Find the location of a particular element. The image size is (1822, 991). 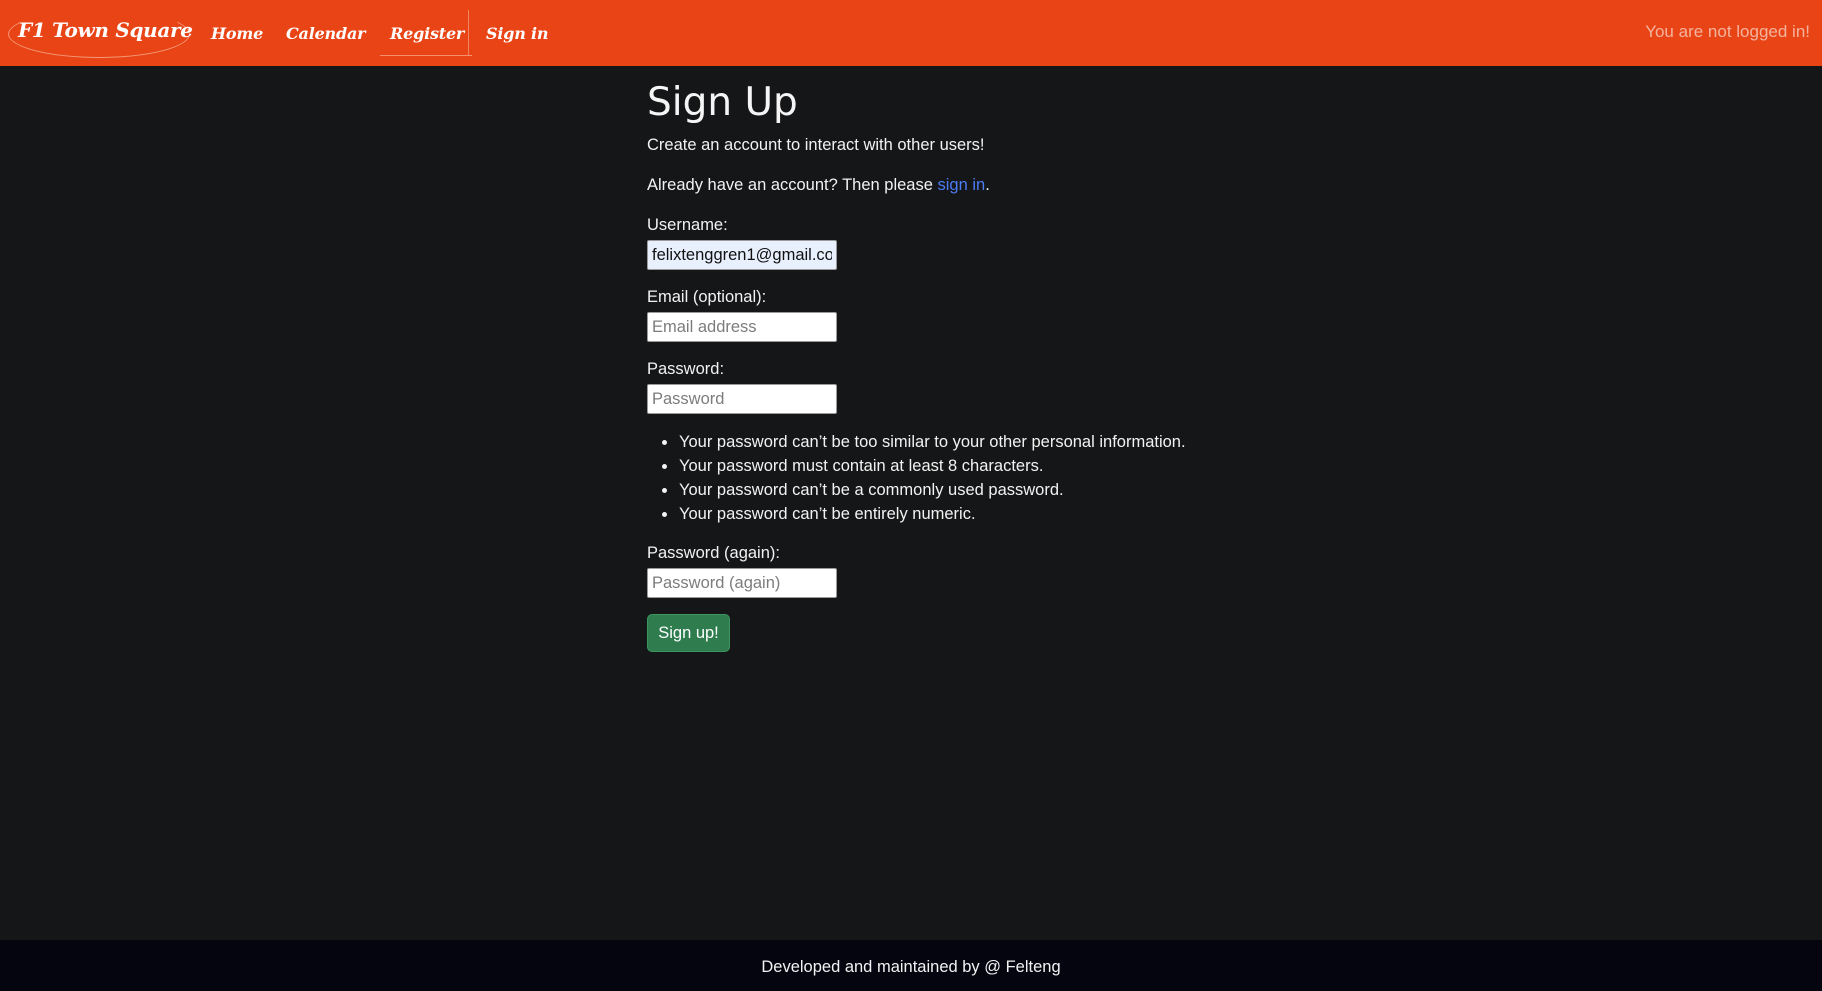

nav-calendar: Calendar is located at coordinates (326, 33).